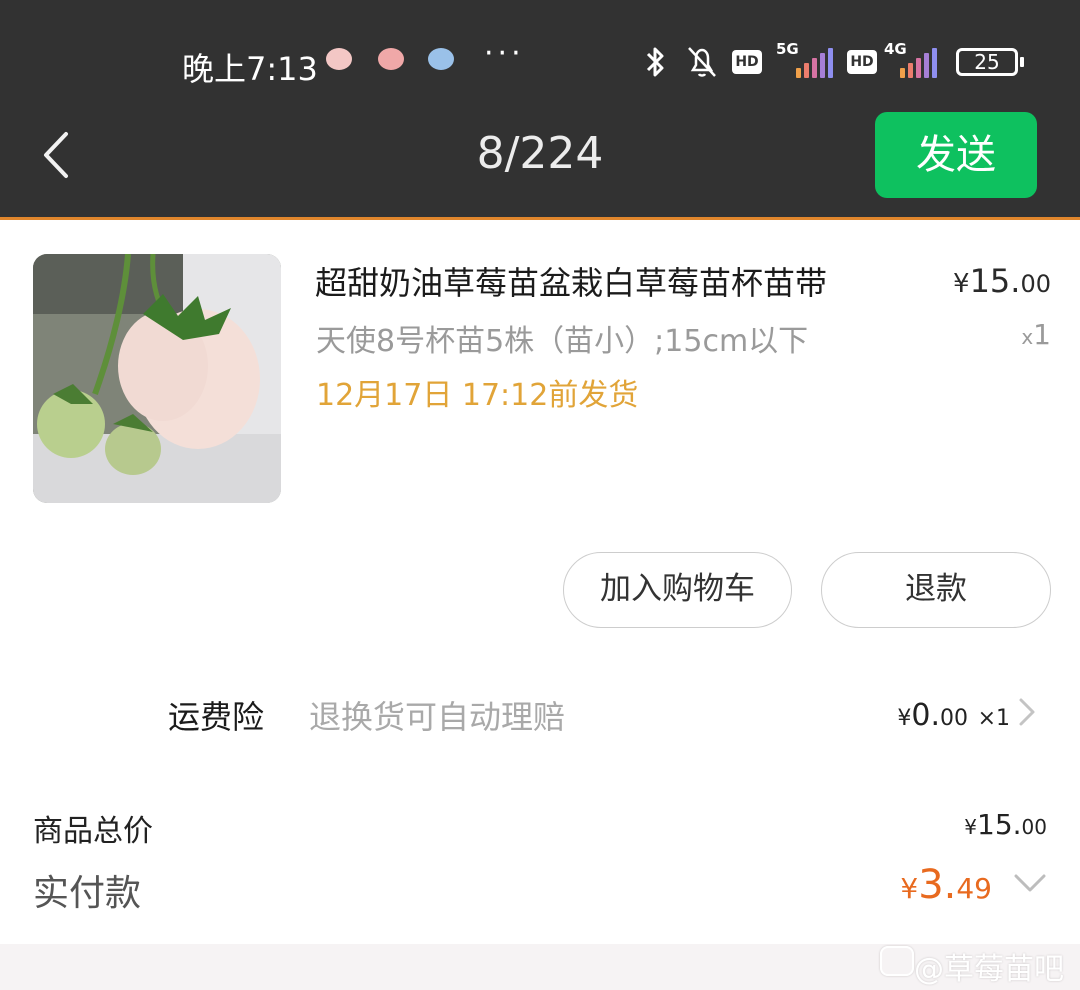 Image resolution: width=1080 pixels, height=990 pixels. What do you see at coordinates (937, 885) in the screenshot?
I see `price-integer: 3.` at bounding box center [937, 885].